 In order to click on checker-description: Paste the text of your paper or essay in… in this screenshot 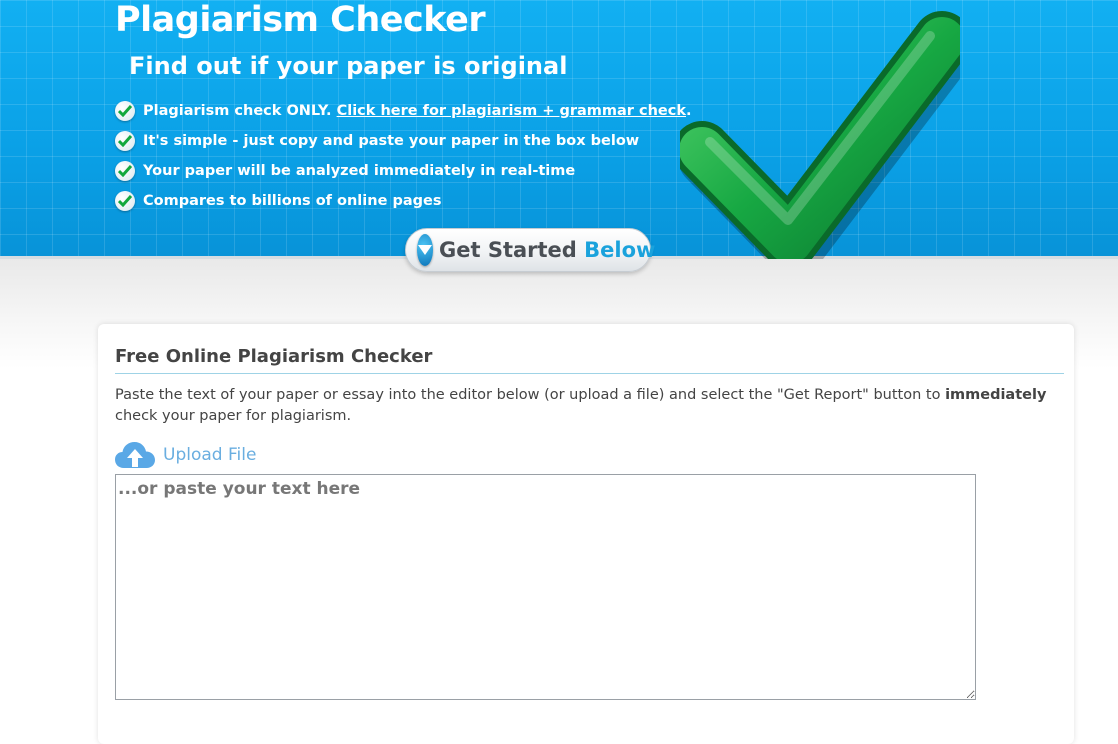, I will do `click(590, 406)`.